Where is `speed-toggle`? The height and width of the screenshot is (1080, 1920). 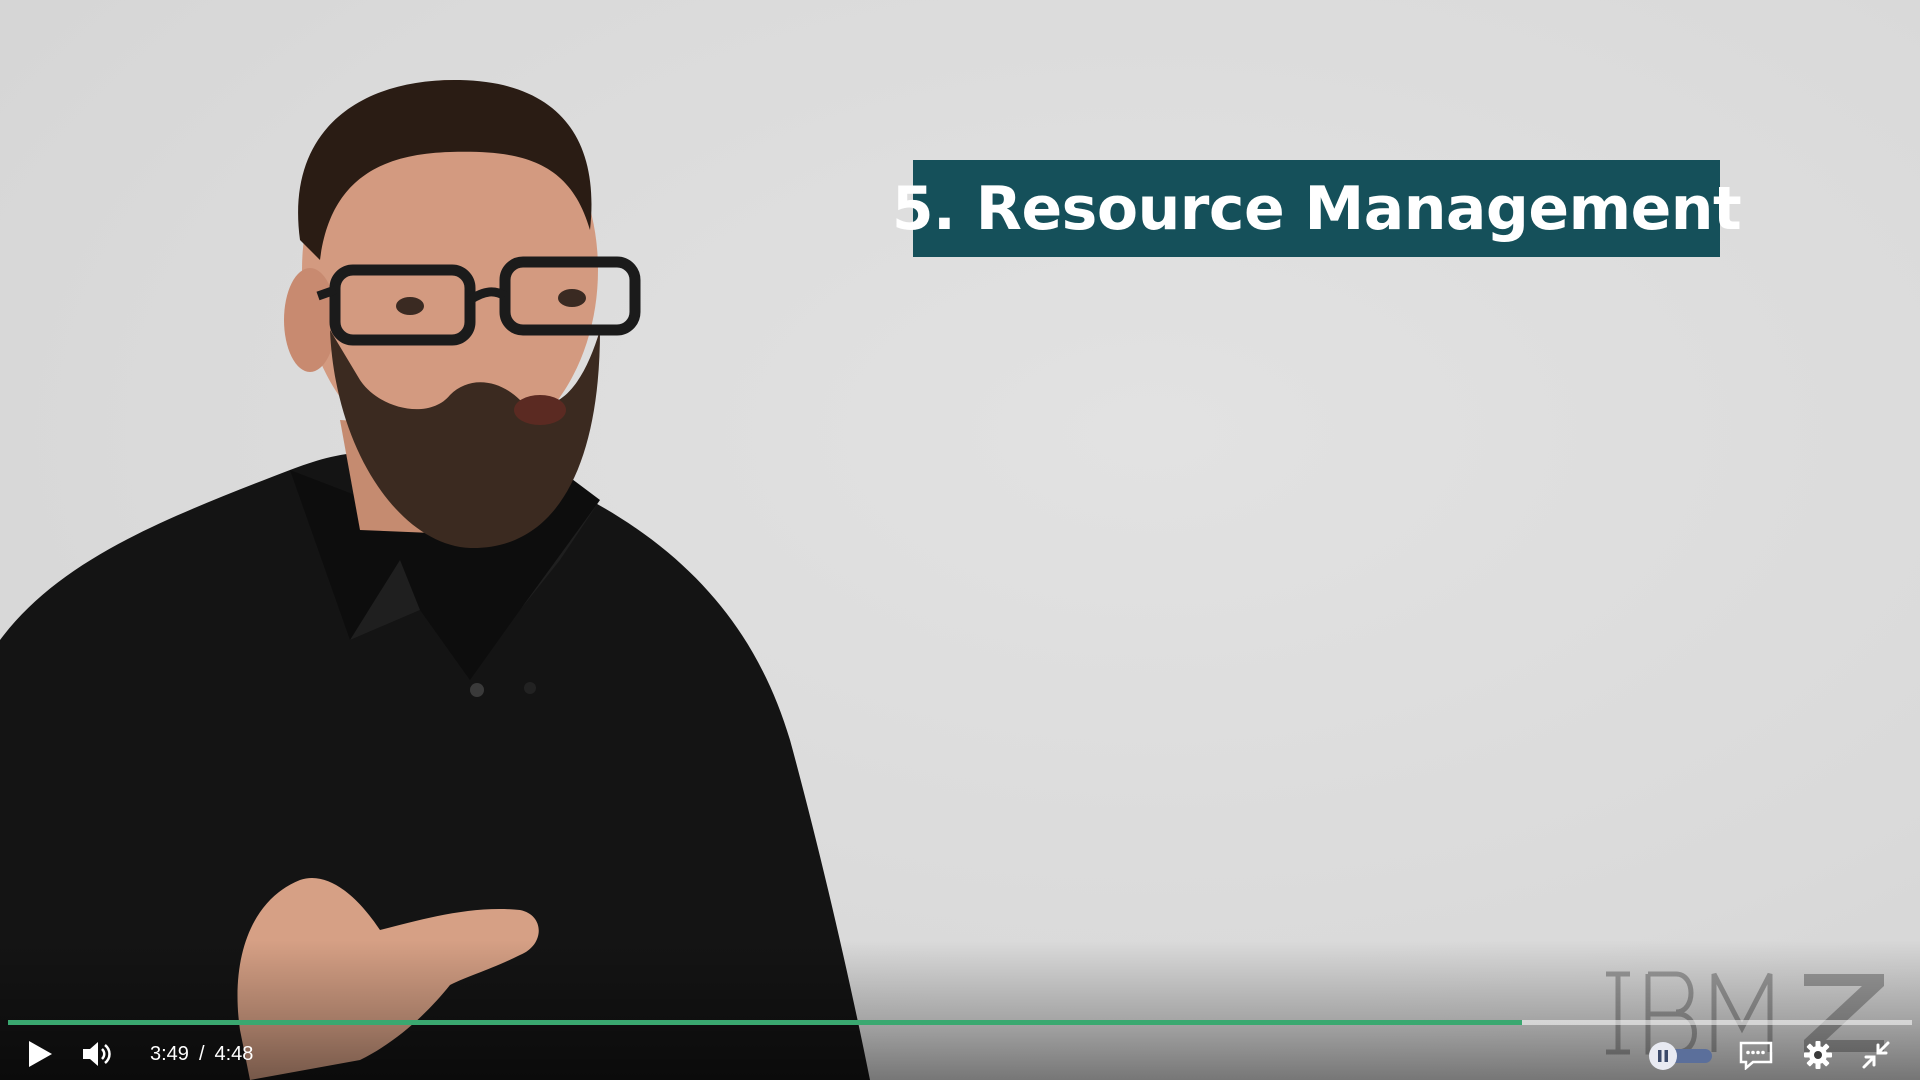
speed-toggle is located at coordinates (1681, 1056).